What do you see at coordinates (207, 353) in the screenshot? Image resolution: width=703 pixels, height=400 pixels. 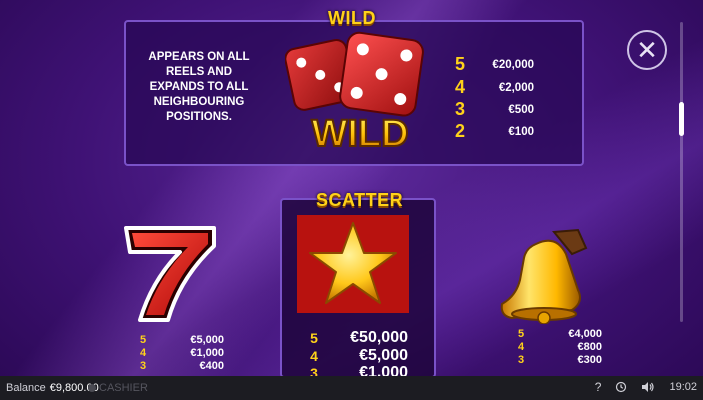 I see `seven-pay-value: €1,000` at bounding box center [207, 353].